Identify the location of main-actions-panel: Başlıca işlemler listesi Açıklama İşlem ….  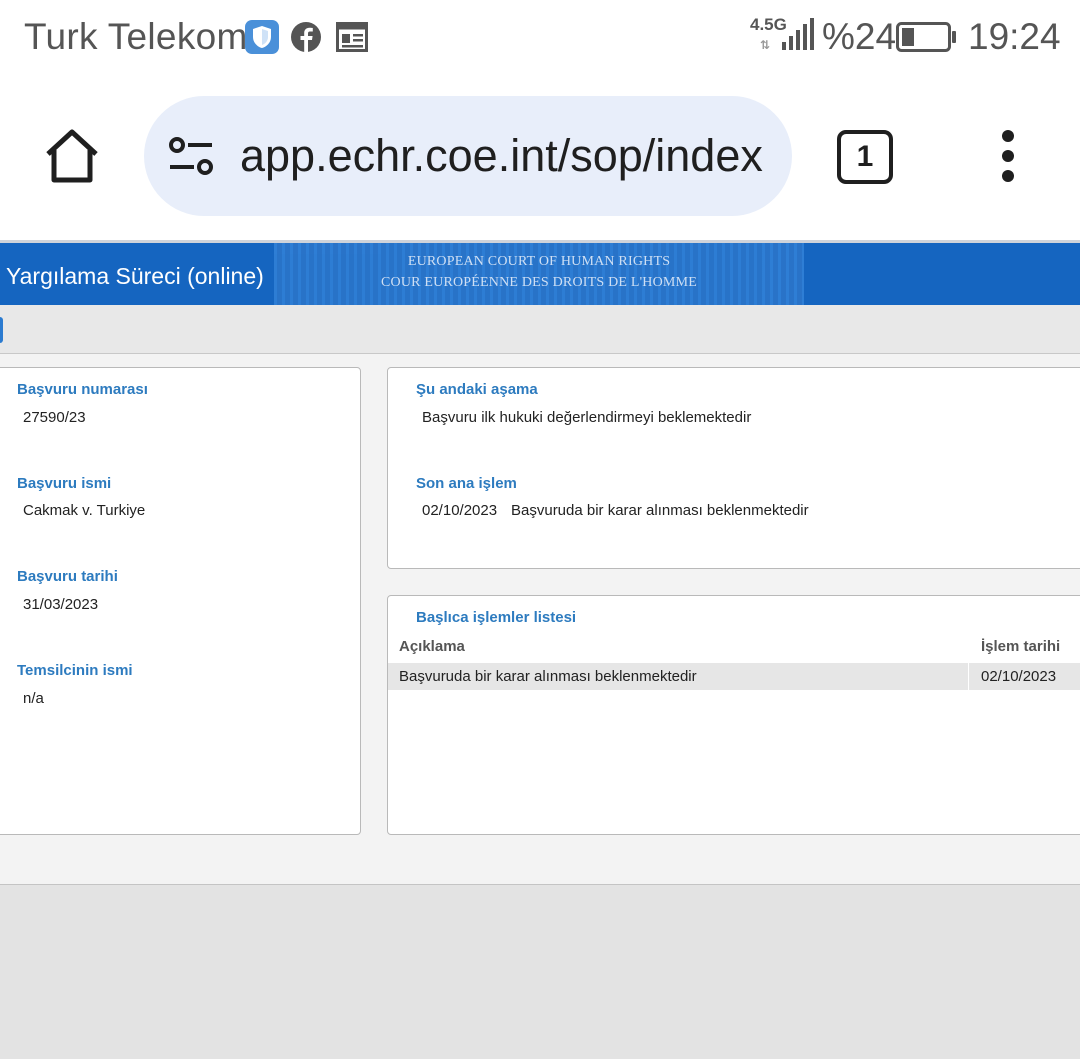
(733, 715).